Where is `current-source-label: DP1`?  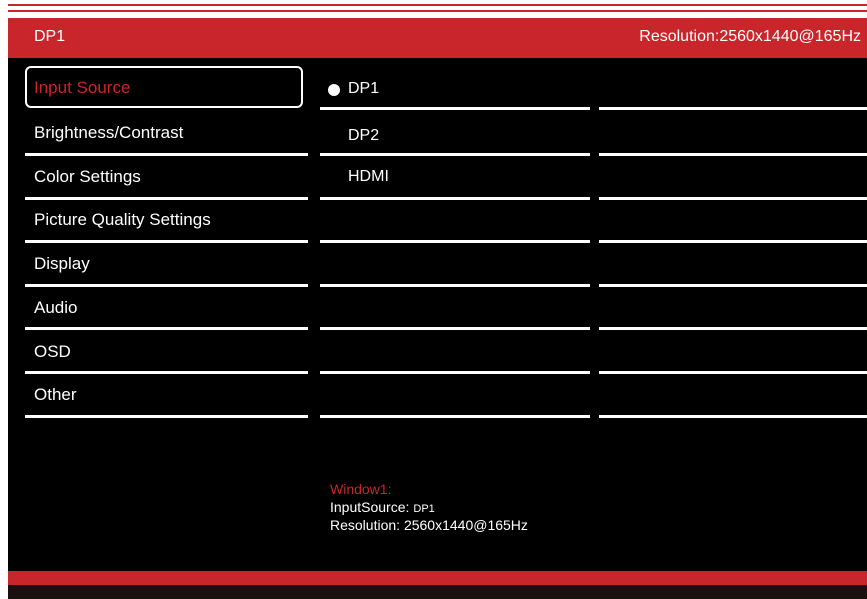
current-source-label: DP1 is located at coordinates (50, 36).